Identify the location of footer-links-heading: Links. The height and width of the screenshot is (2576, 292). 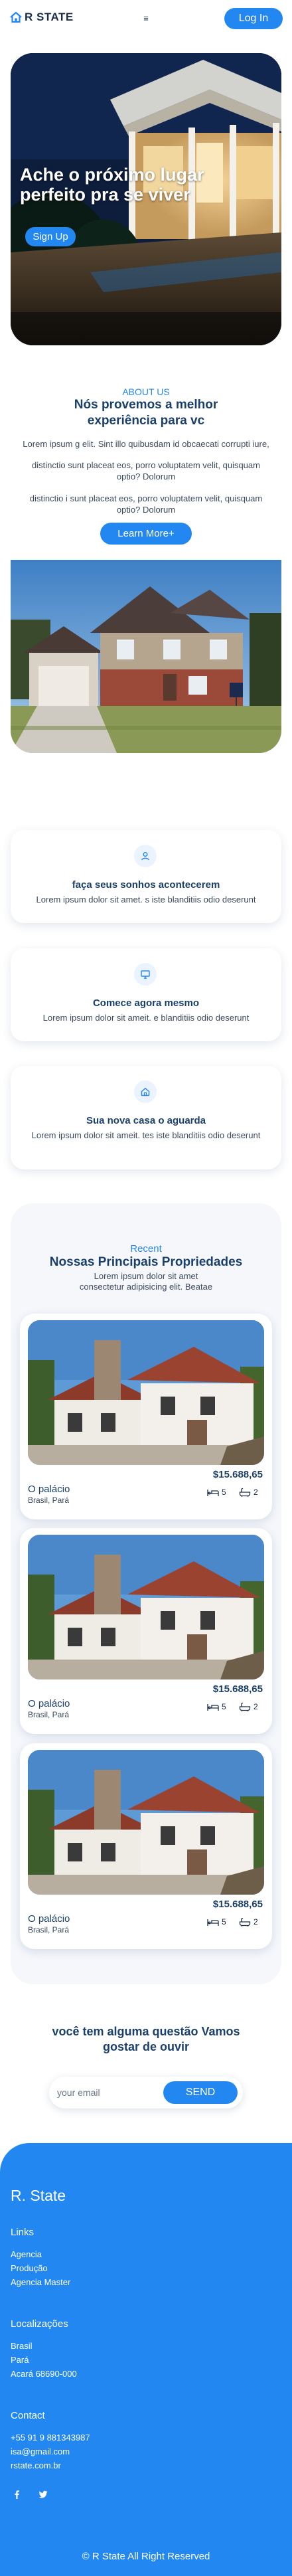
(23, 2232).